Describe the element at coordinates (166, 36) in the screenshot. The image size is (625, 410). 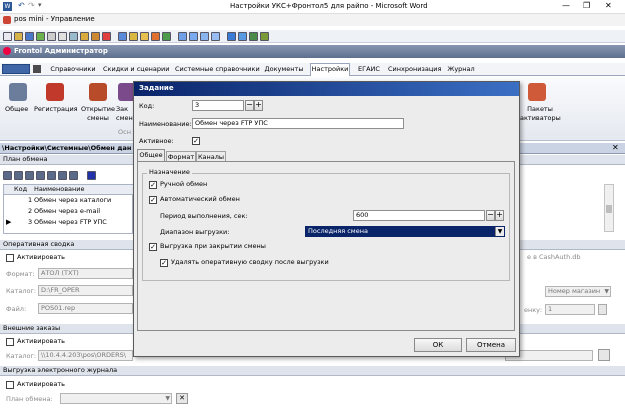
I see `chart-icon` at that location.